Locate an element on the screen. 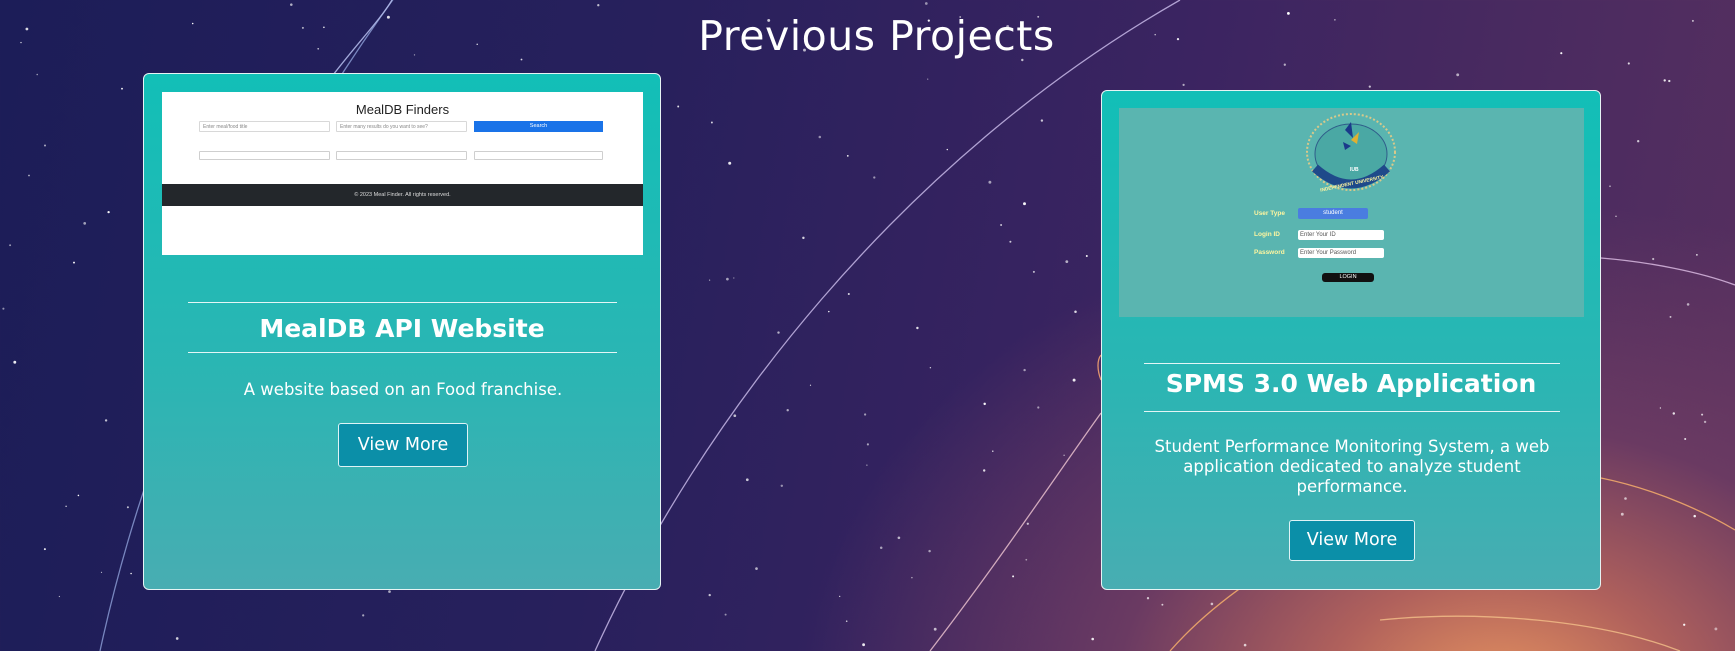  login-id-input: Enter Your ID is located at coordinates (1341, 235).